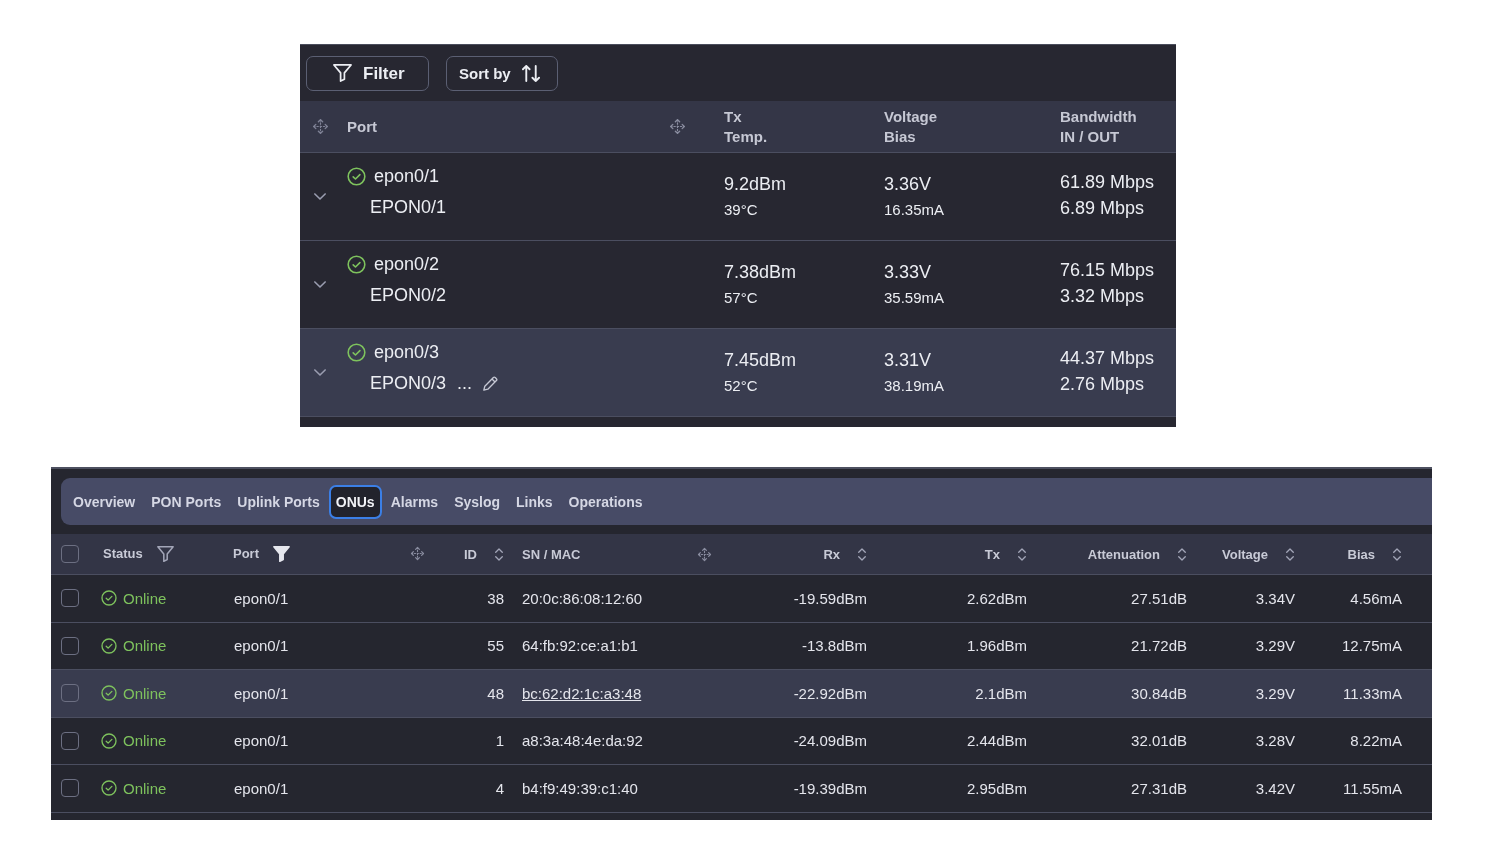  What do you see at coordinates (530, 73) in the screenshot?
I see `up-down-arrows-icon` at bounding box center [530, 73].